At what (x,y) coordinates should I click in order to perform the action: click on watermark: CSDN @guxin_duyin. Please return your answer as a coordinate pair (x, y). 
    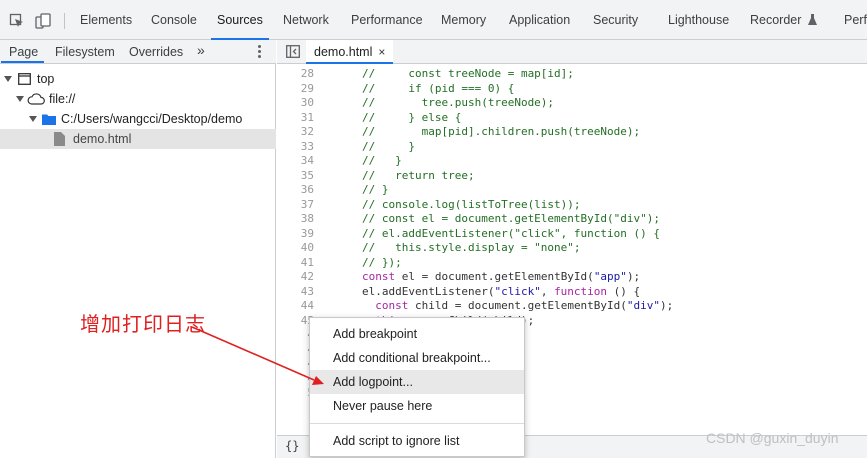
    Looking at the image, I should click on (772, 438).